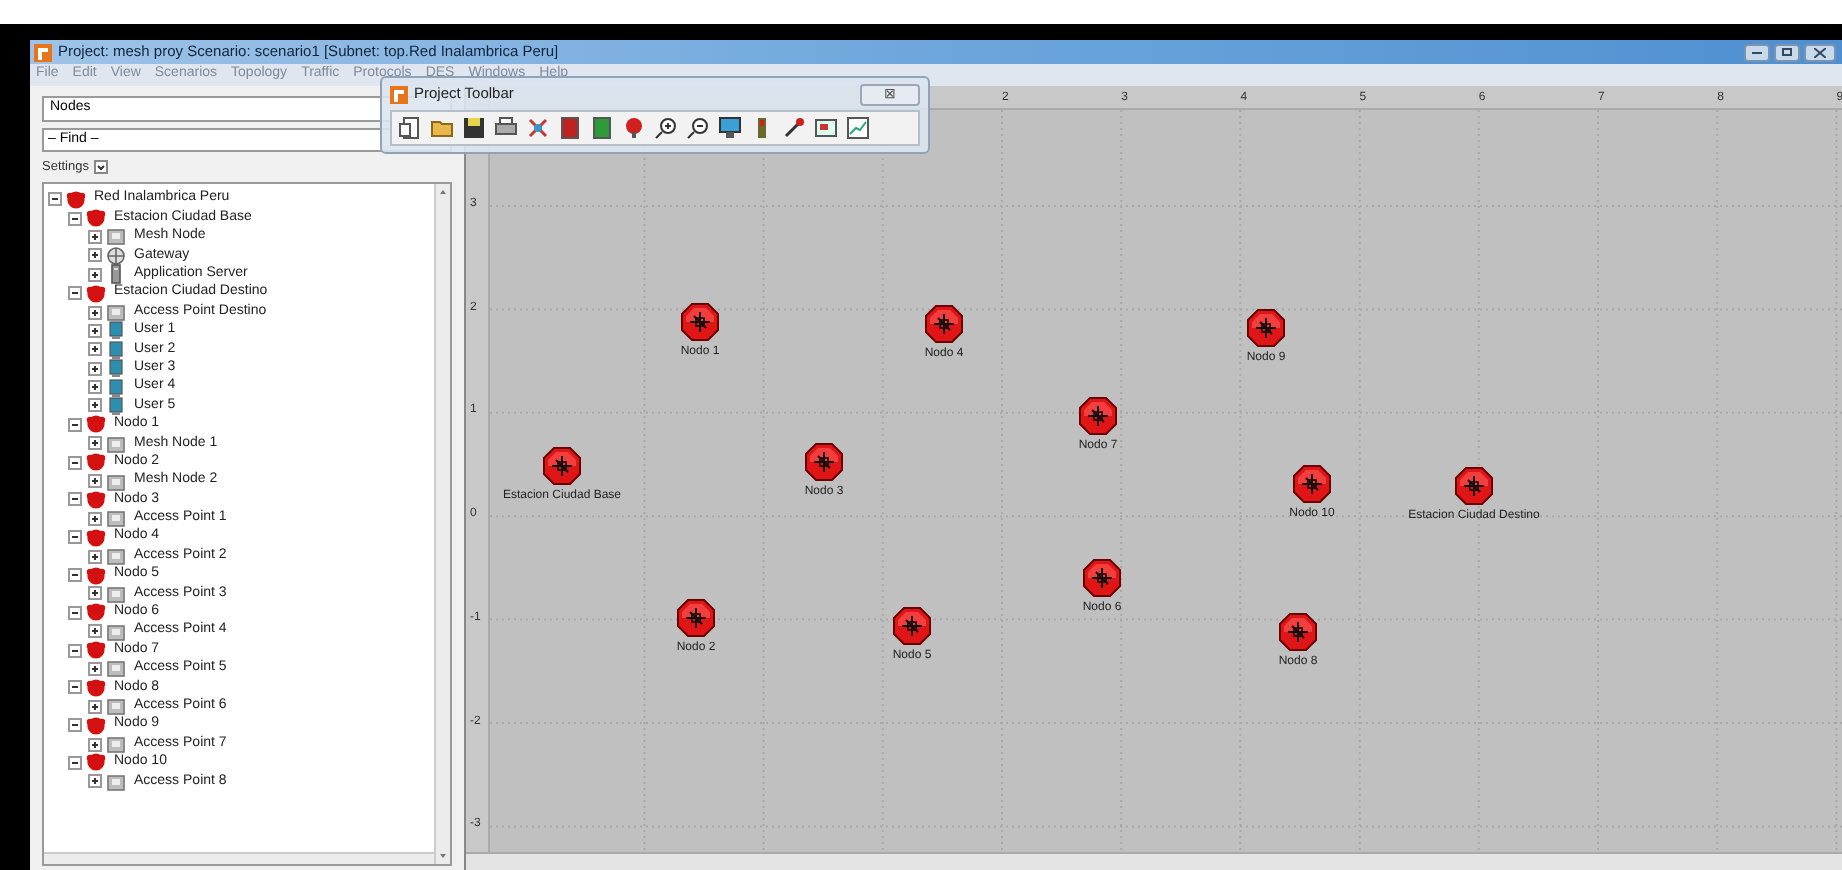  I want to click on server-icon, so click(116, 274).